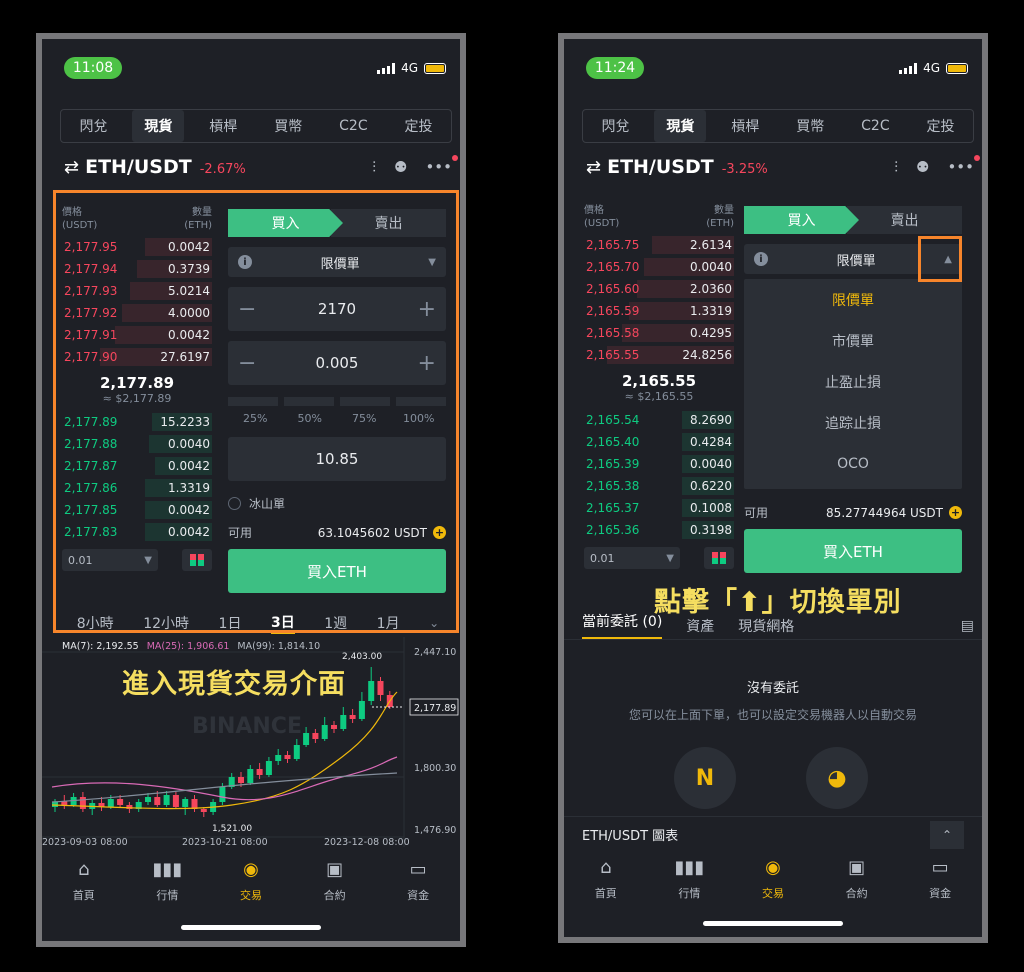 This screenshot has height=972, width=1024. I want to click on y-tick-label: 1,800.30, so click(435, 768).